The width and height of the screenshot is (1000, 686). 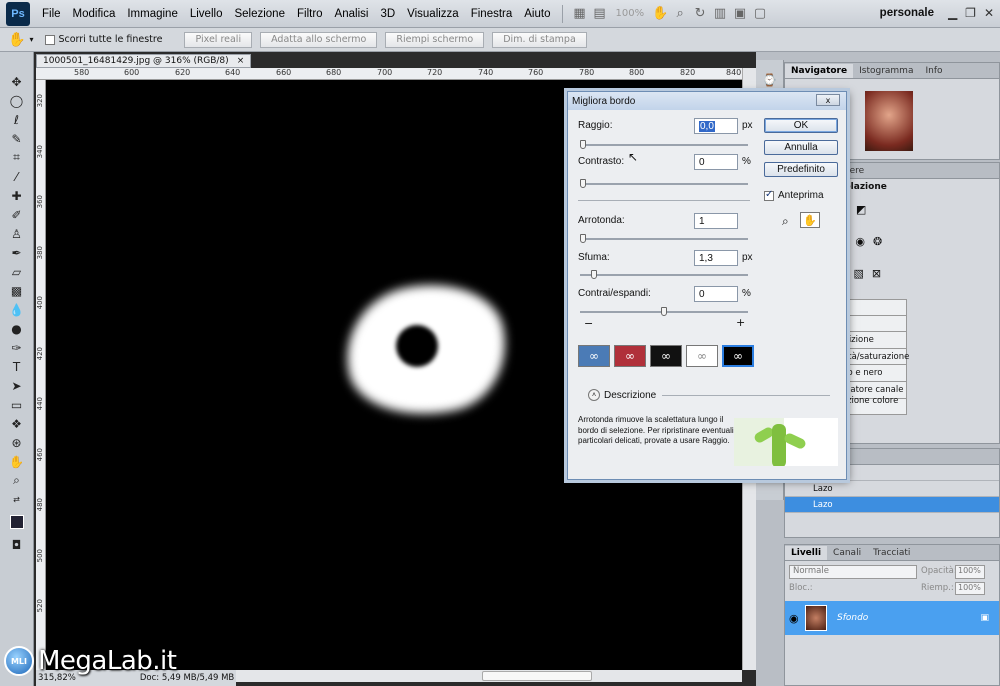 What do you see at coordinates (828, 100) in the screenshot?
I see `dialog-close-button: x` at bounding box center [828, 100].